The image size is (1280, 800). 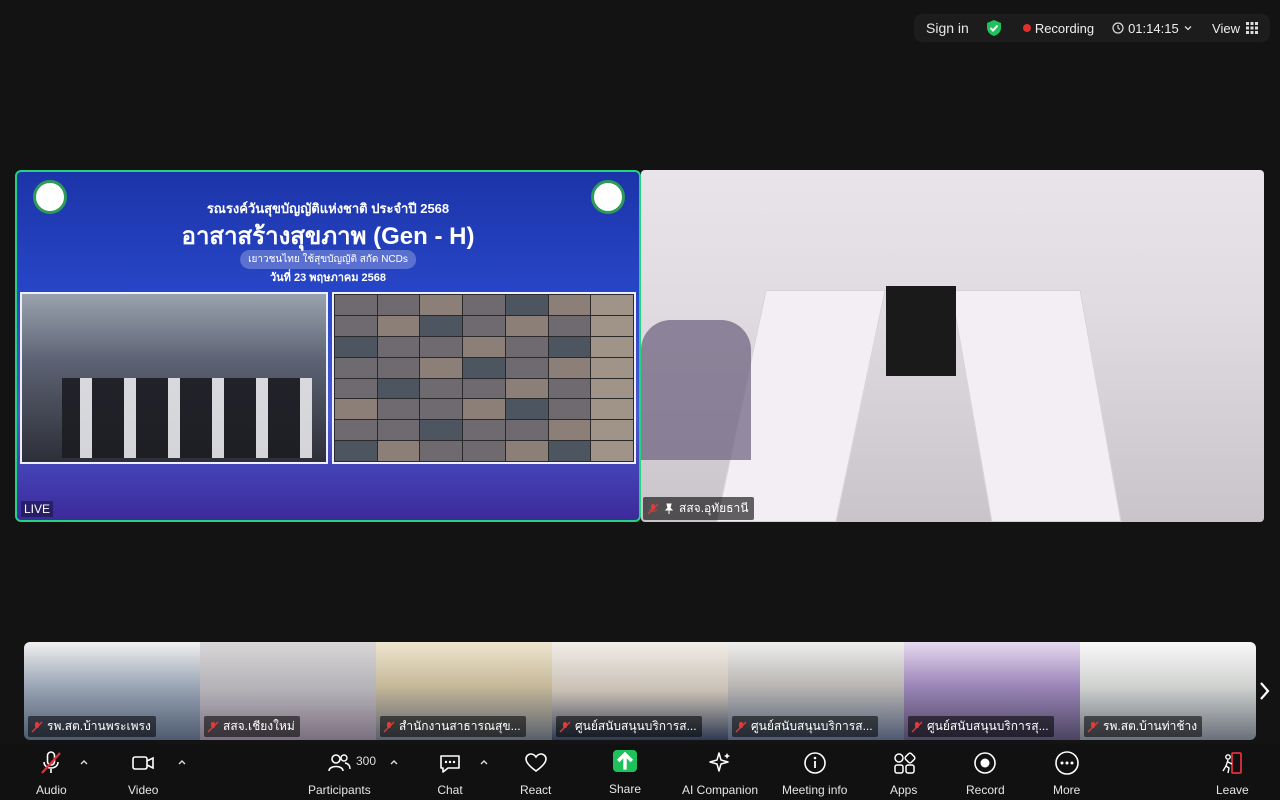 I want to click on sparkle-icon, so click(x=720, y=762).